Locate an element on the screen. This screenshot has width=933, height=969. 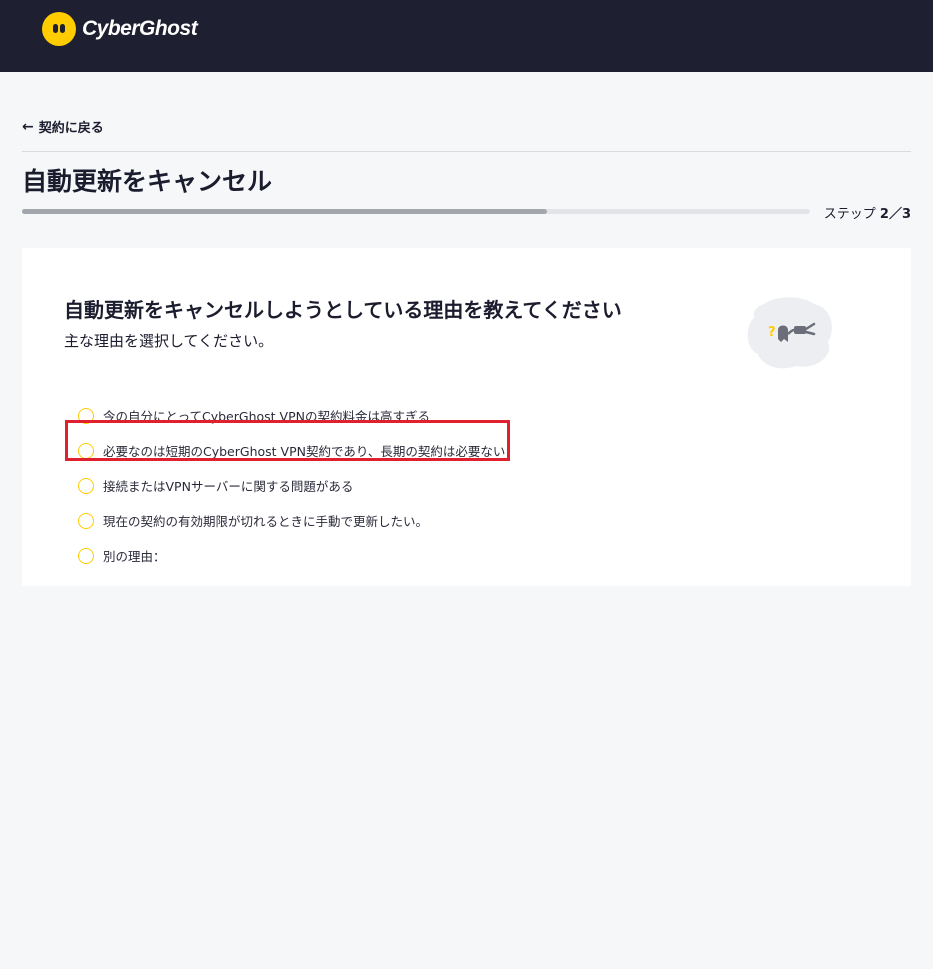
cyberghost-logo: CyberGhost is located at coordinates (120, 29).